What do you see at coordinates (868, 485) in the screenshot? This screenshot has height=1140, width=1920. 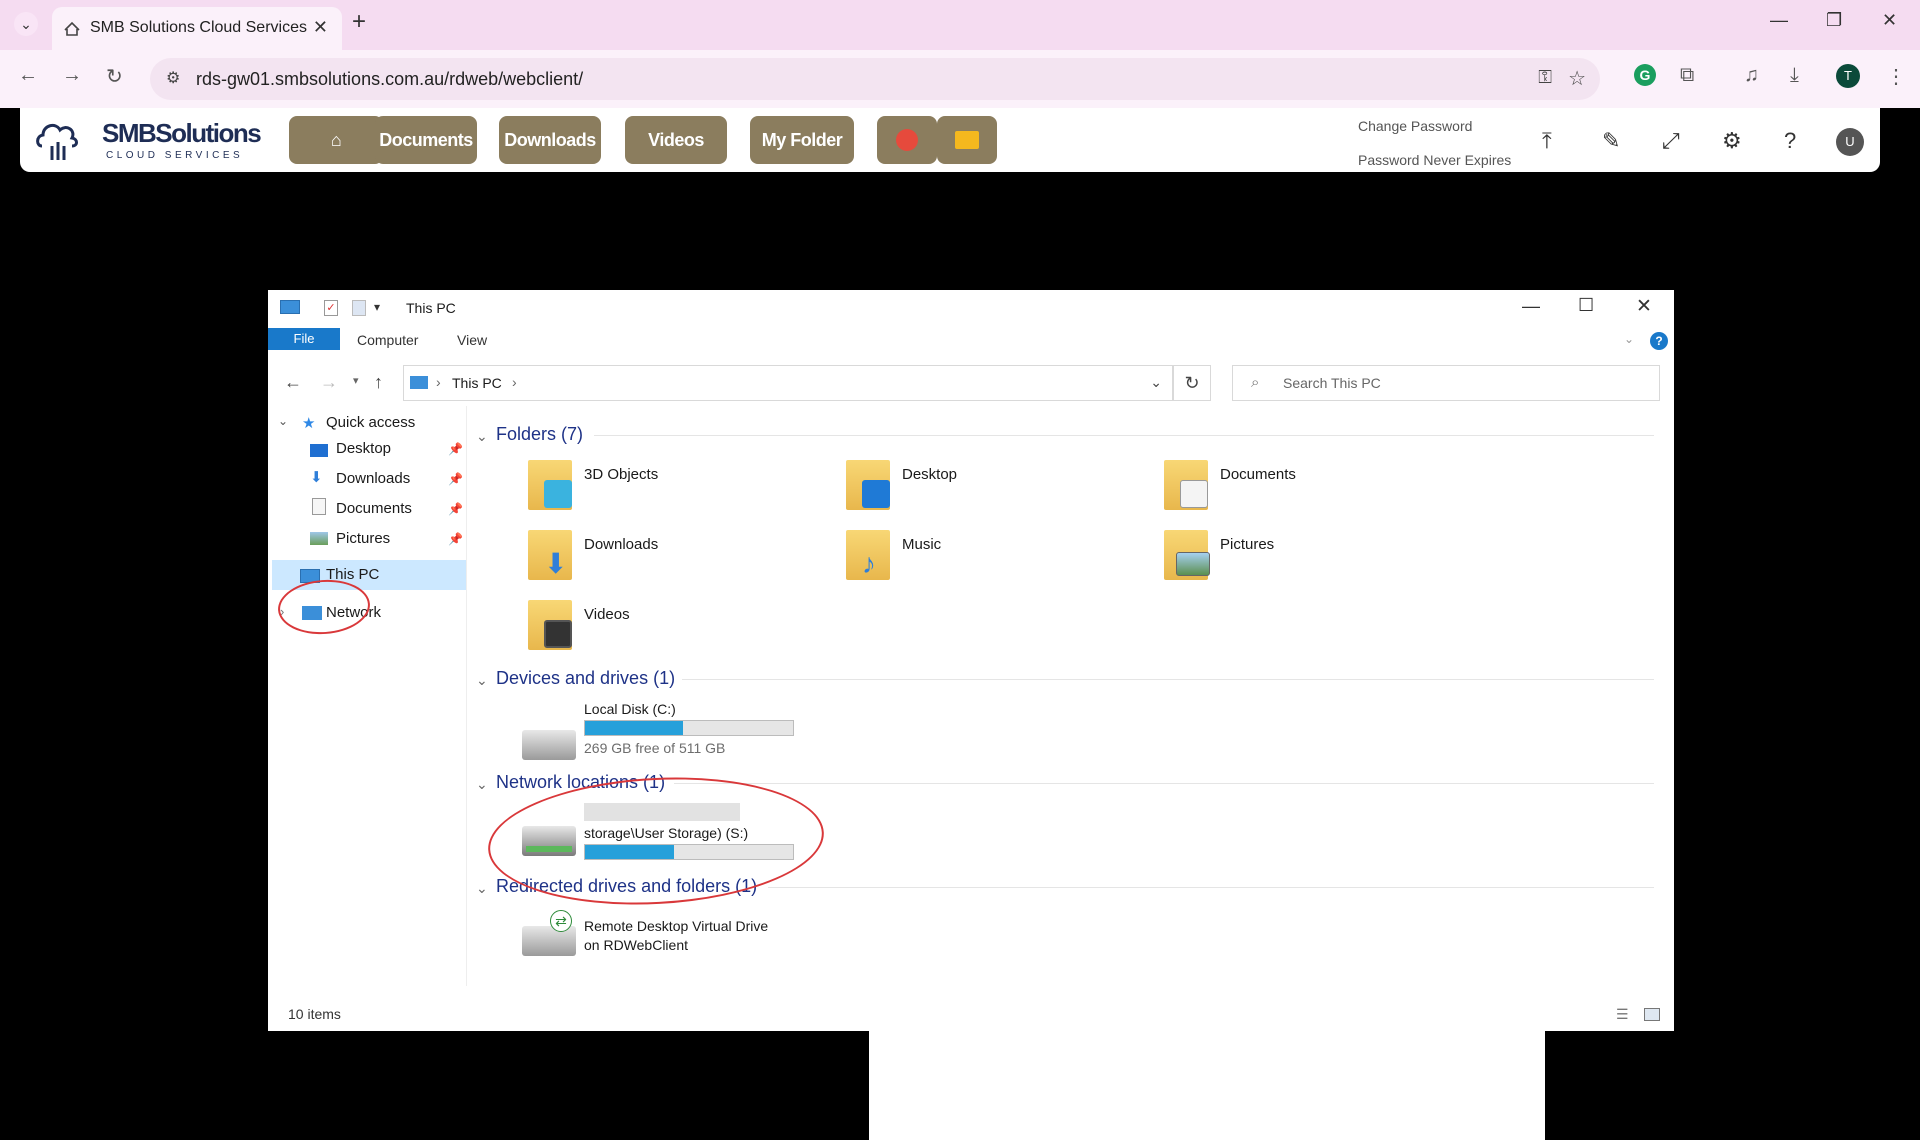 I see `folder-desktop-icon` at bounding box center [868, 485].